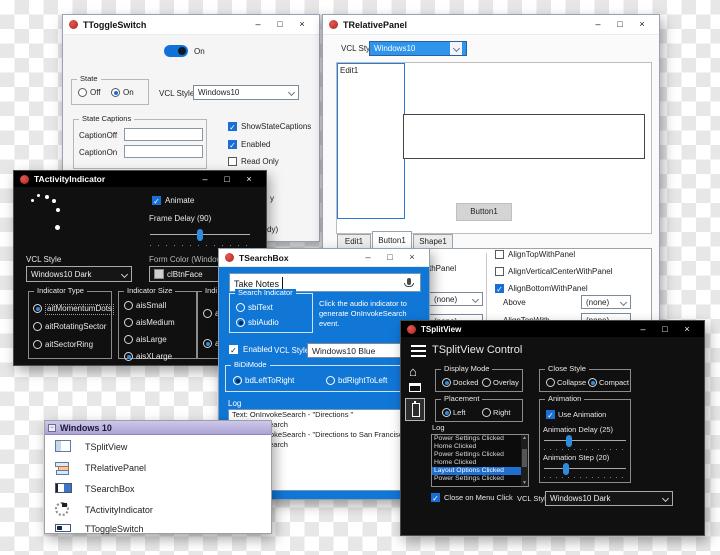 The image size is (720, 555). Describe the element at coordinates (37, 308) in the screenshot. I see `radio-aitmomentumdots` at that location.